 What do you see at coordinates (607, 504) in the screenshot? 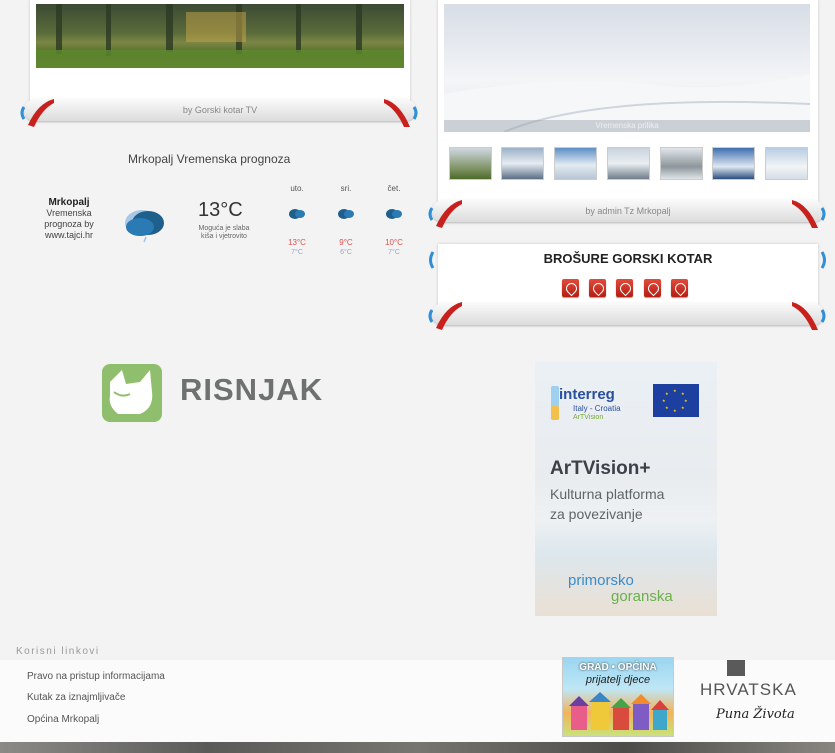
I see `artvision-subtitle: Kulturna platforma za povezivanje` at bounding box center [607, 504].